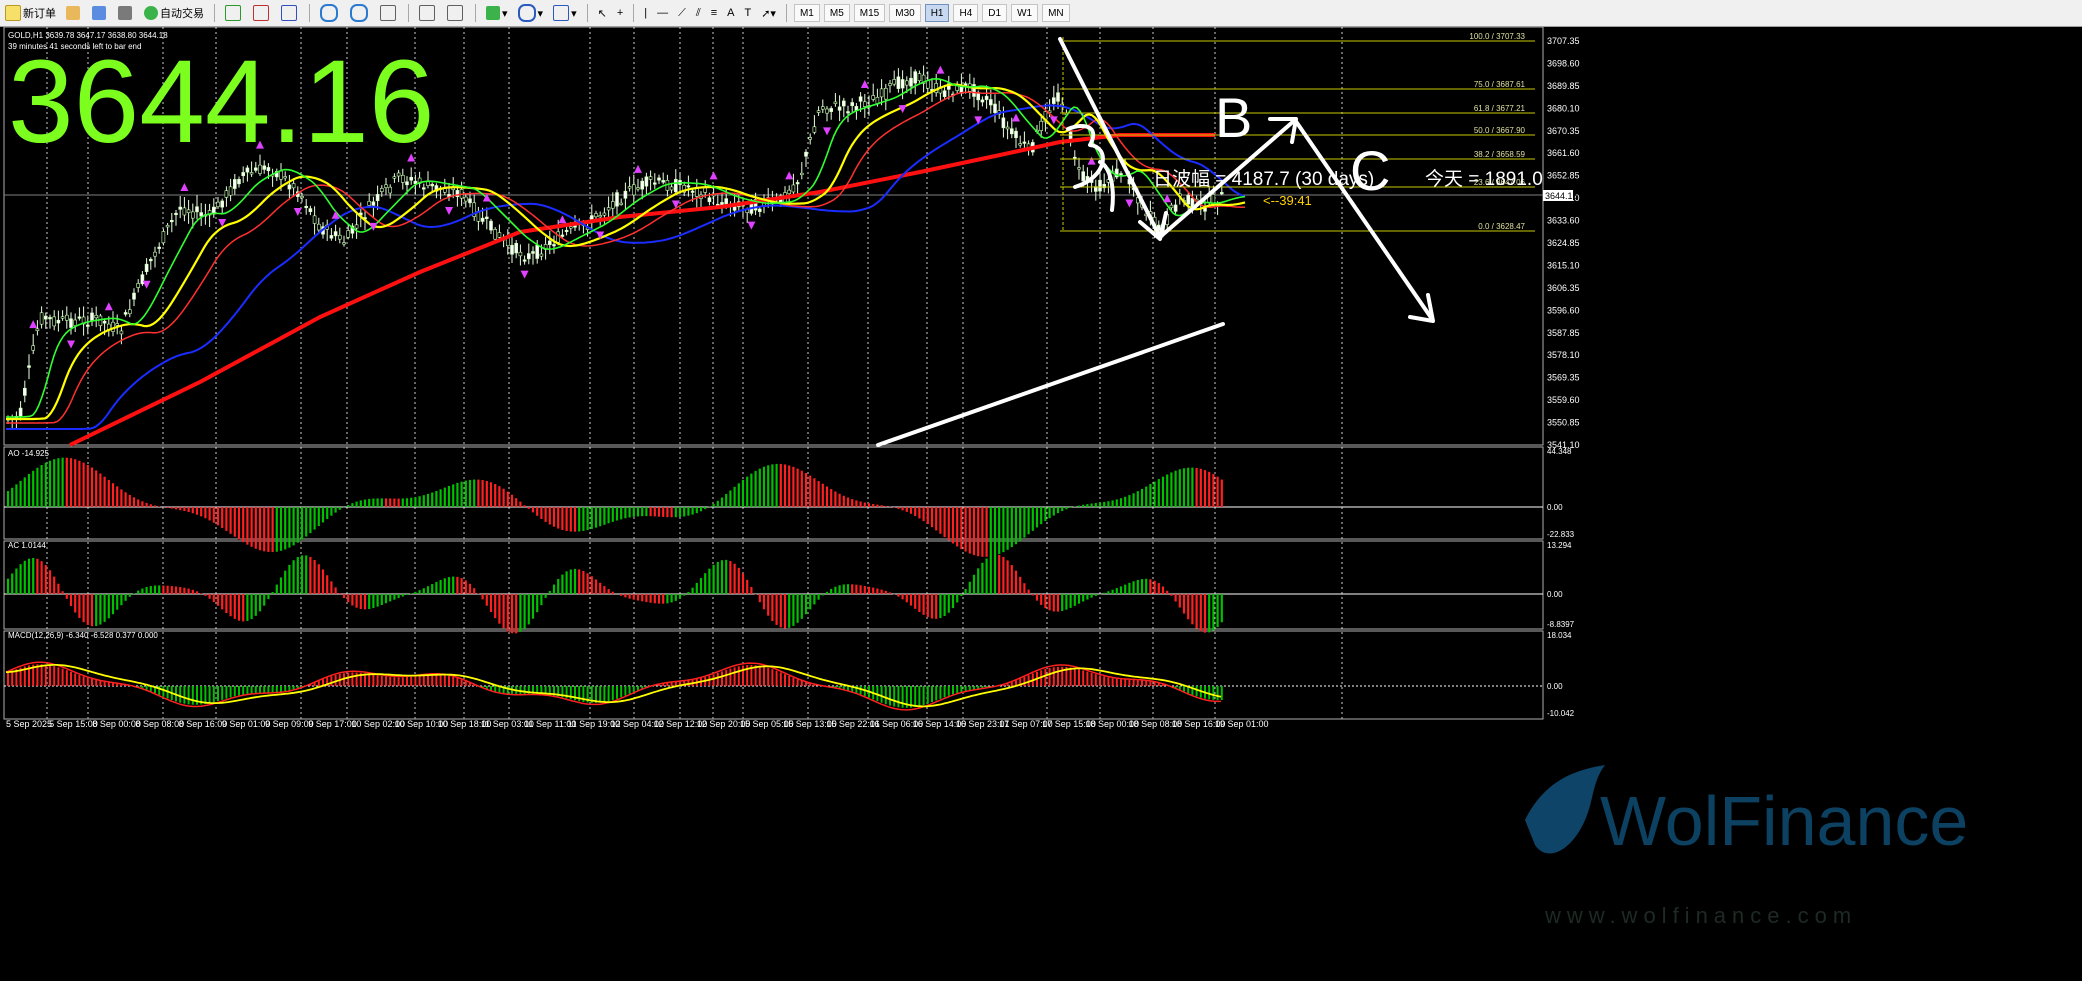  Describe the element at coordinates (74, 13) in the screenshot. I see `navigator-button` at that location.